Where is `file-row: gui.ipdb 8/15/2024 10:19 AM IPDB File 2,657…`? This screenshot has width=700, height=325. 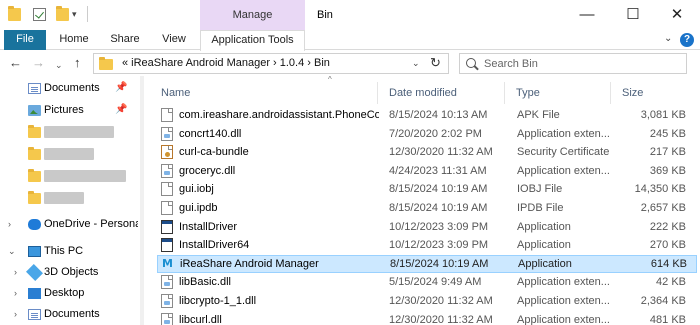 file-row: gui.ipdb 8/15/2024 10:19 AM IPDB File 2,657… is located at coordinates (427, 208).